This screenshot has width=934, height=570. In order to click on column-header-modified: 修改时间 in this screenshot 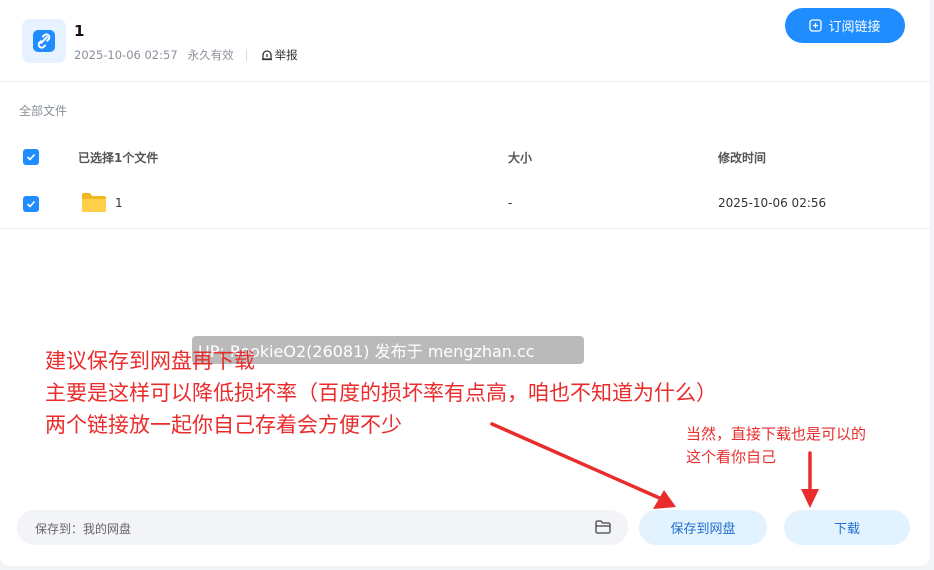, I will do `click(742, 157)`.